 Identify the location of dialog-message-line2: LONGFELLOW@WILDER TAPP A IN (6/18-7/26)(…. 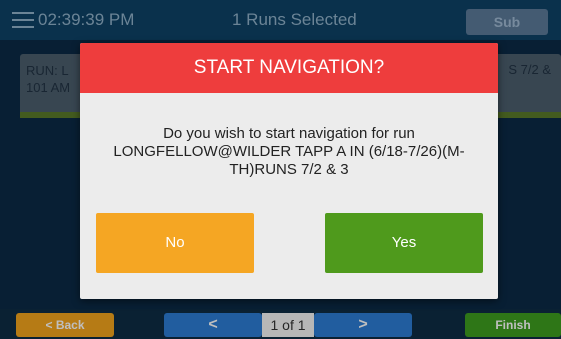
(289, 151).